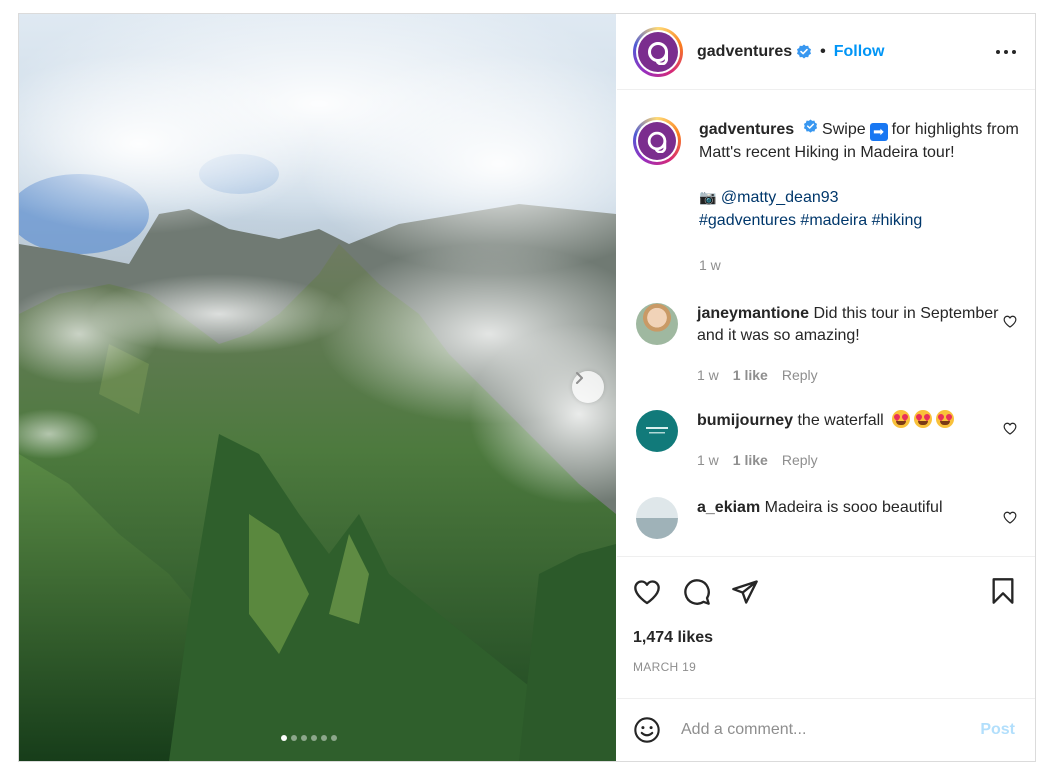 The width and height of the screenshot is (1057, 770). I want to click on comment-username: janeymantione, so click(753, 313).